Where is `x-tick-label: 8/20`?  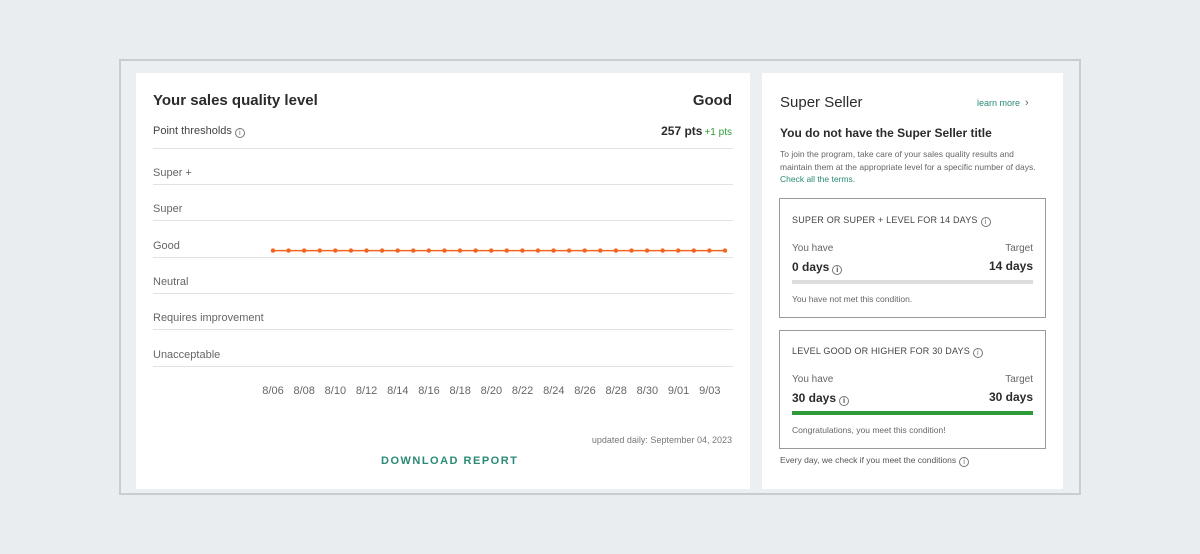
x-tick-label: 8/20 is located at coordinates (491, 391).